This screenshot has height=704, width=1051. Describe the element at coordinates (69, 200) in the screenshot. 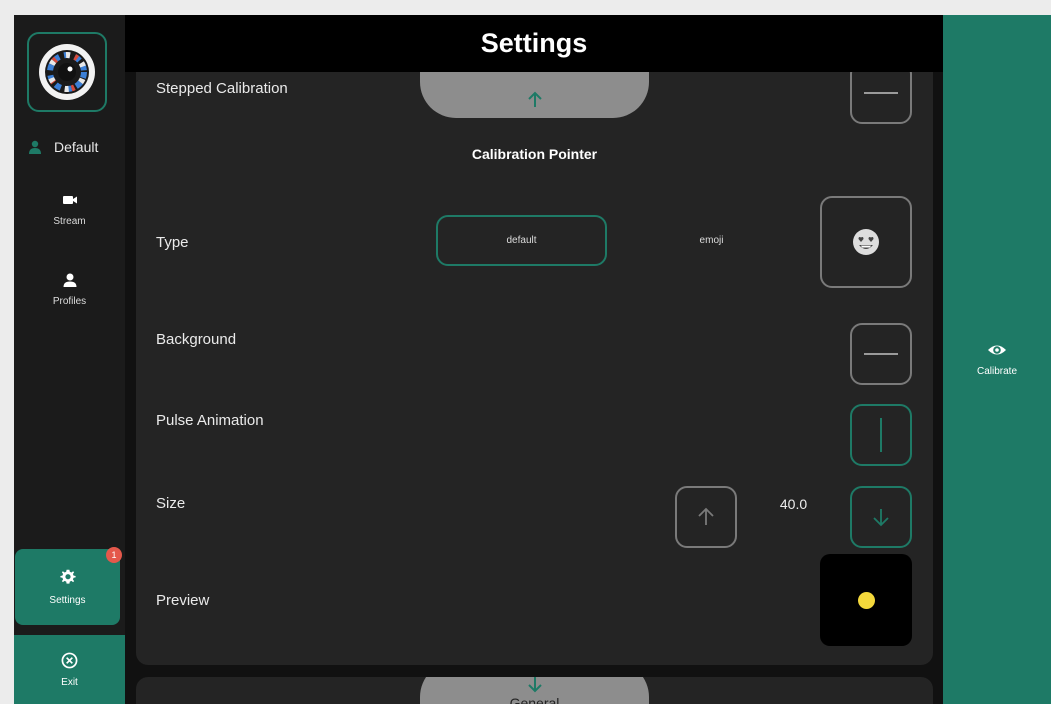

I see `video-camera-icon` at that location.